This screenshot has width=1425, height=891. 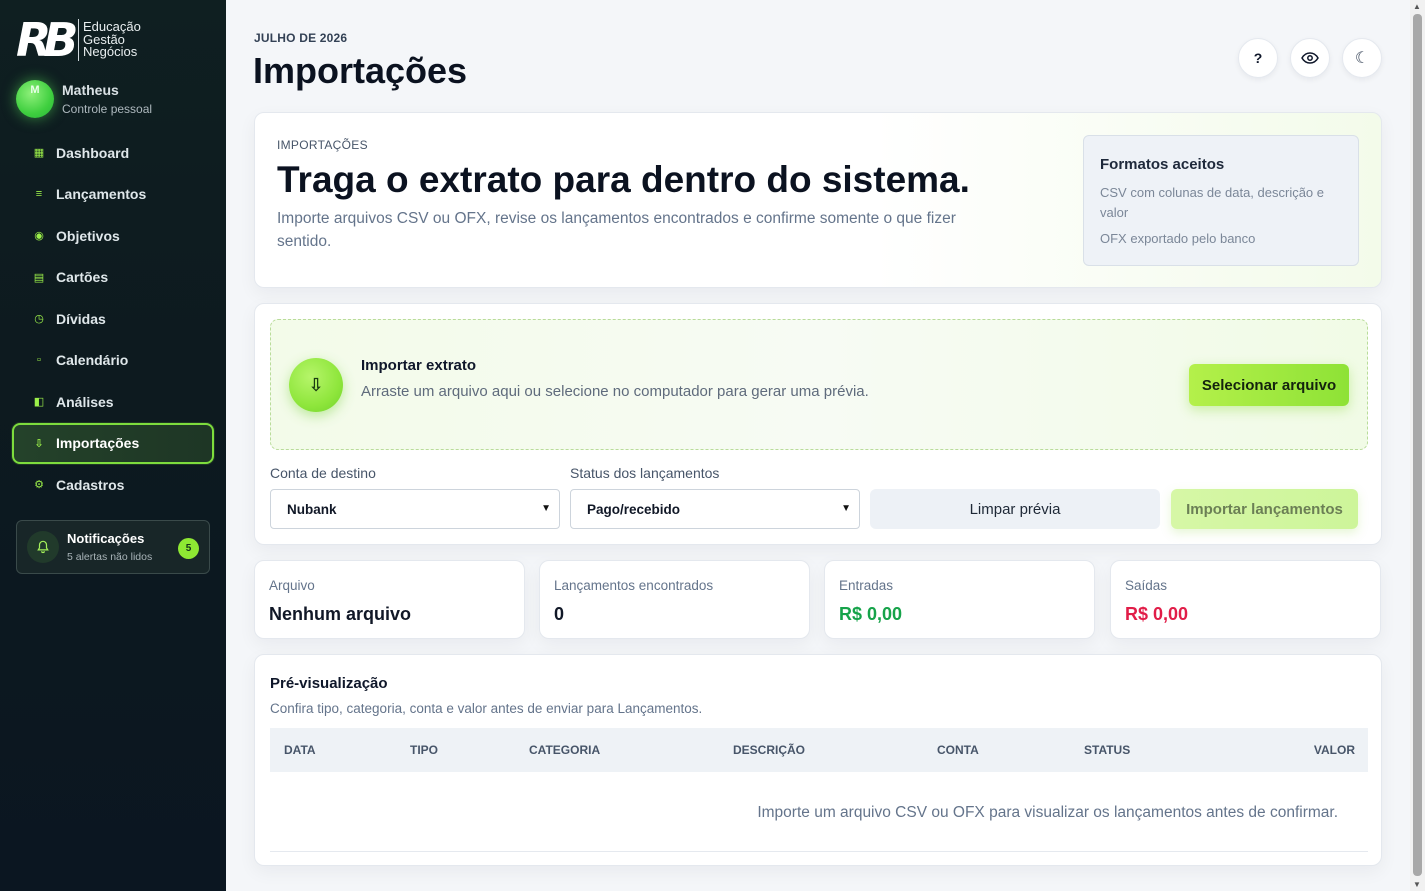 I want to click on column-header-type: TIPO, so click(x=424, y=750).